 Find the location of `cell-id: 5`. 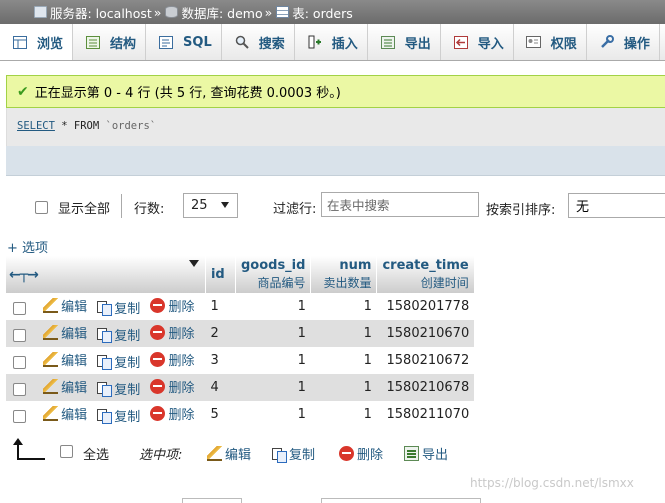

cell-id: 5 is located at coordinates (220, 414).